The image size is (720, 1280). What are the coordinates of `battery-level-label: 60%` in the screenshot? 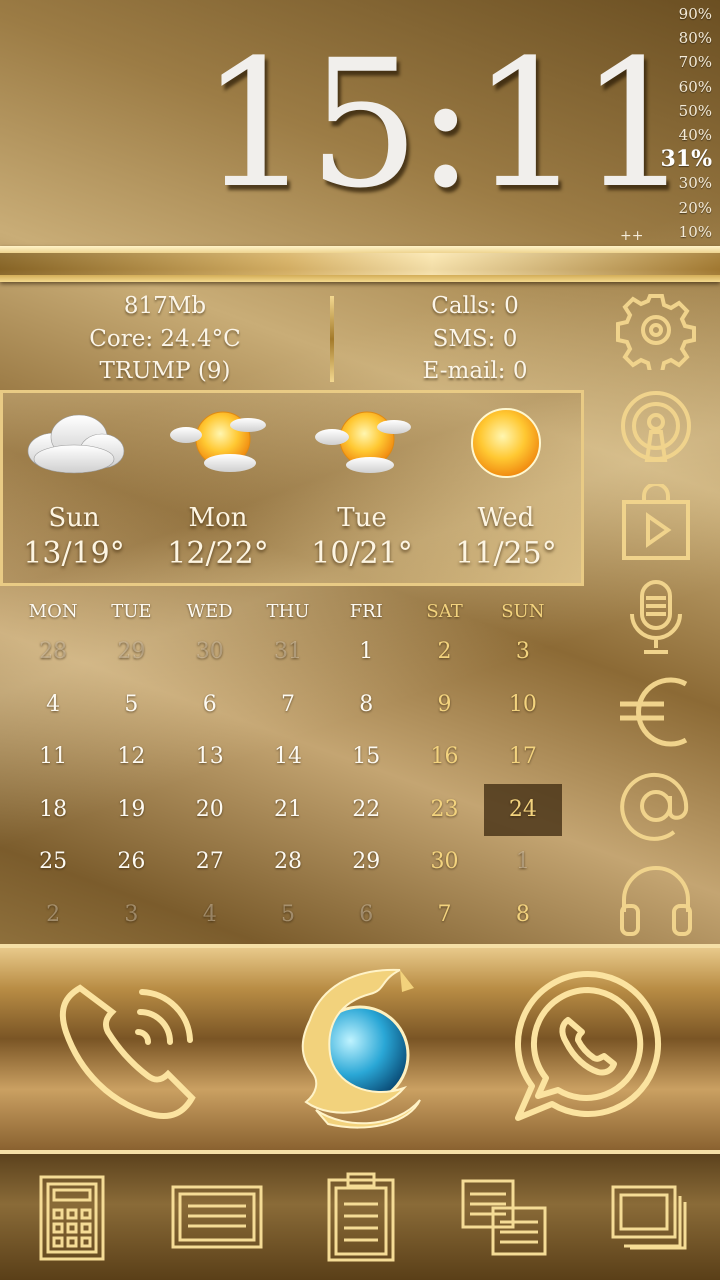 It's located at (695, 86).